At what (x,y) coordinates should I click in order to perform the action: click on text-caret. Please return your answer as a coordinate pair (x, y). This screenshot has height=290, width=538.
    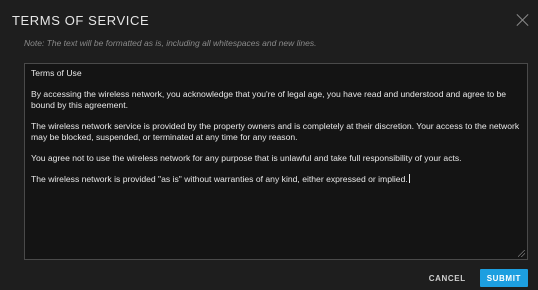
    Looking at the image, I should click on (409, 178).